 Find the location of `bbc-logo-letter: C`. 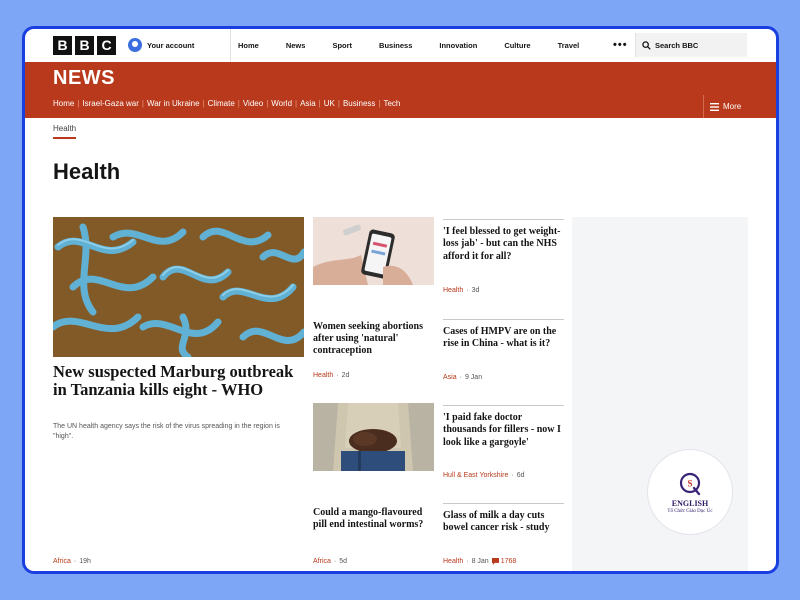

bbc-logo-letter: C is located at coordinates (106, 45).